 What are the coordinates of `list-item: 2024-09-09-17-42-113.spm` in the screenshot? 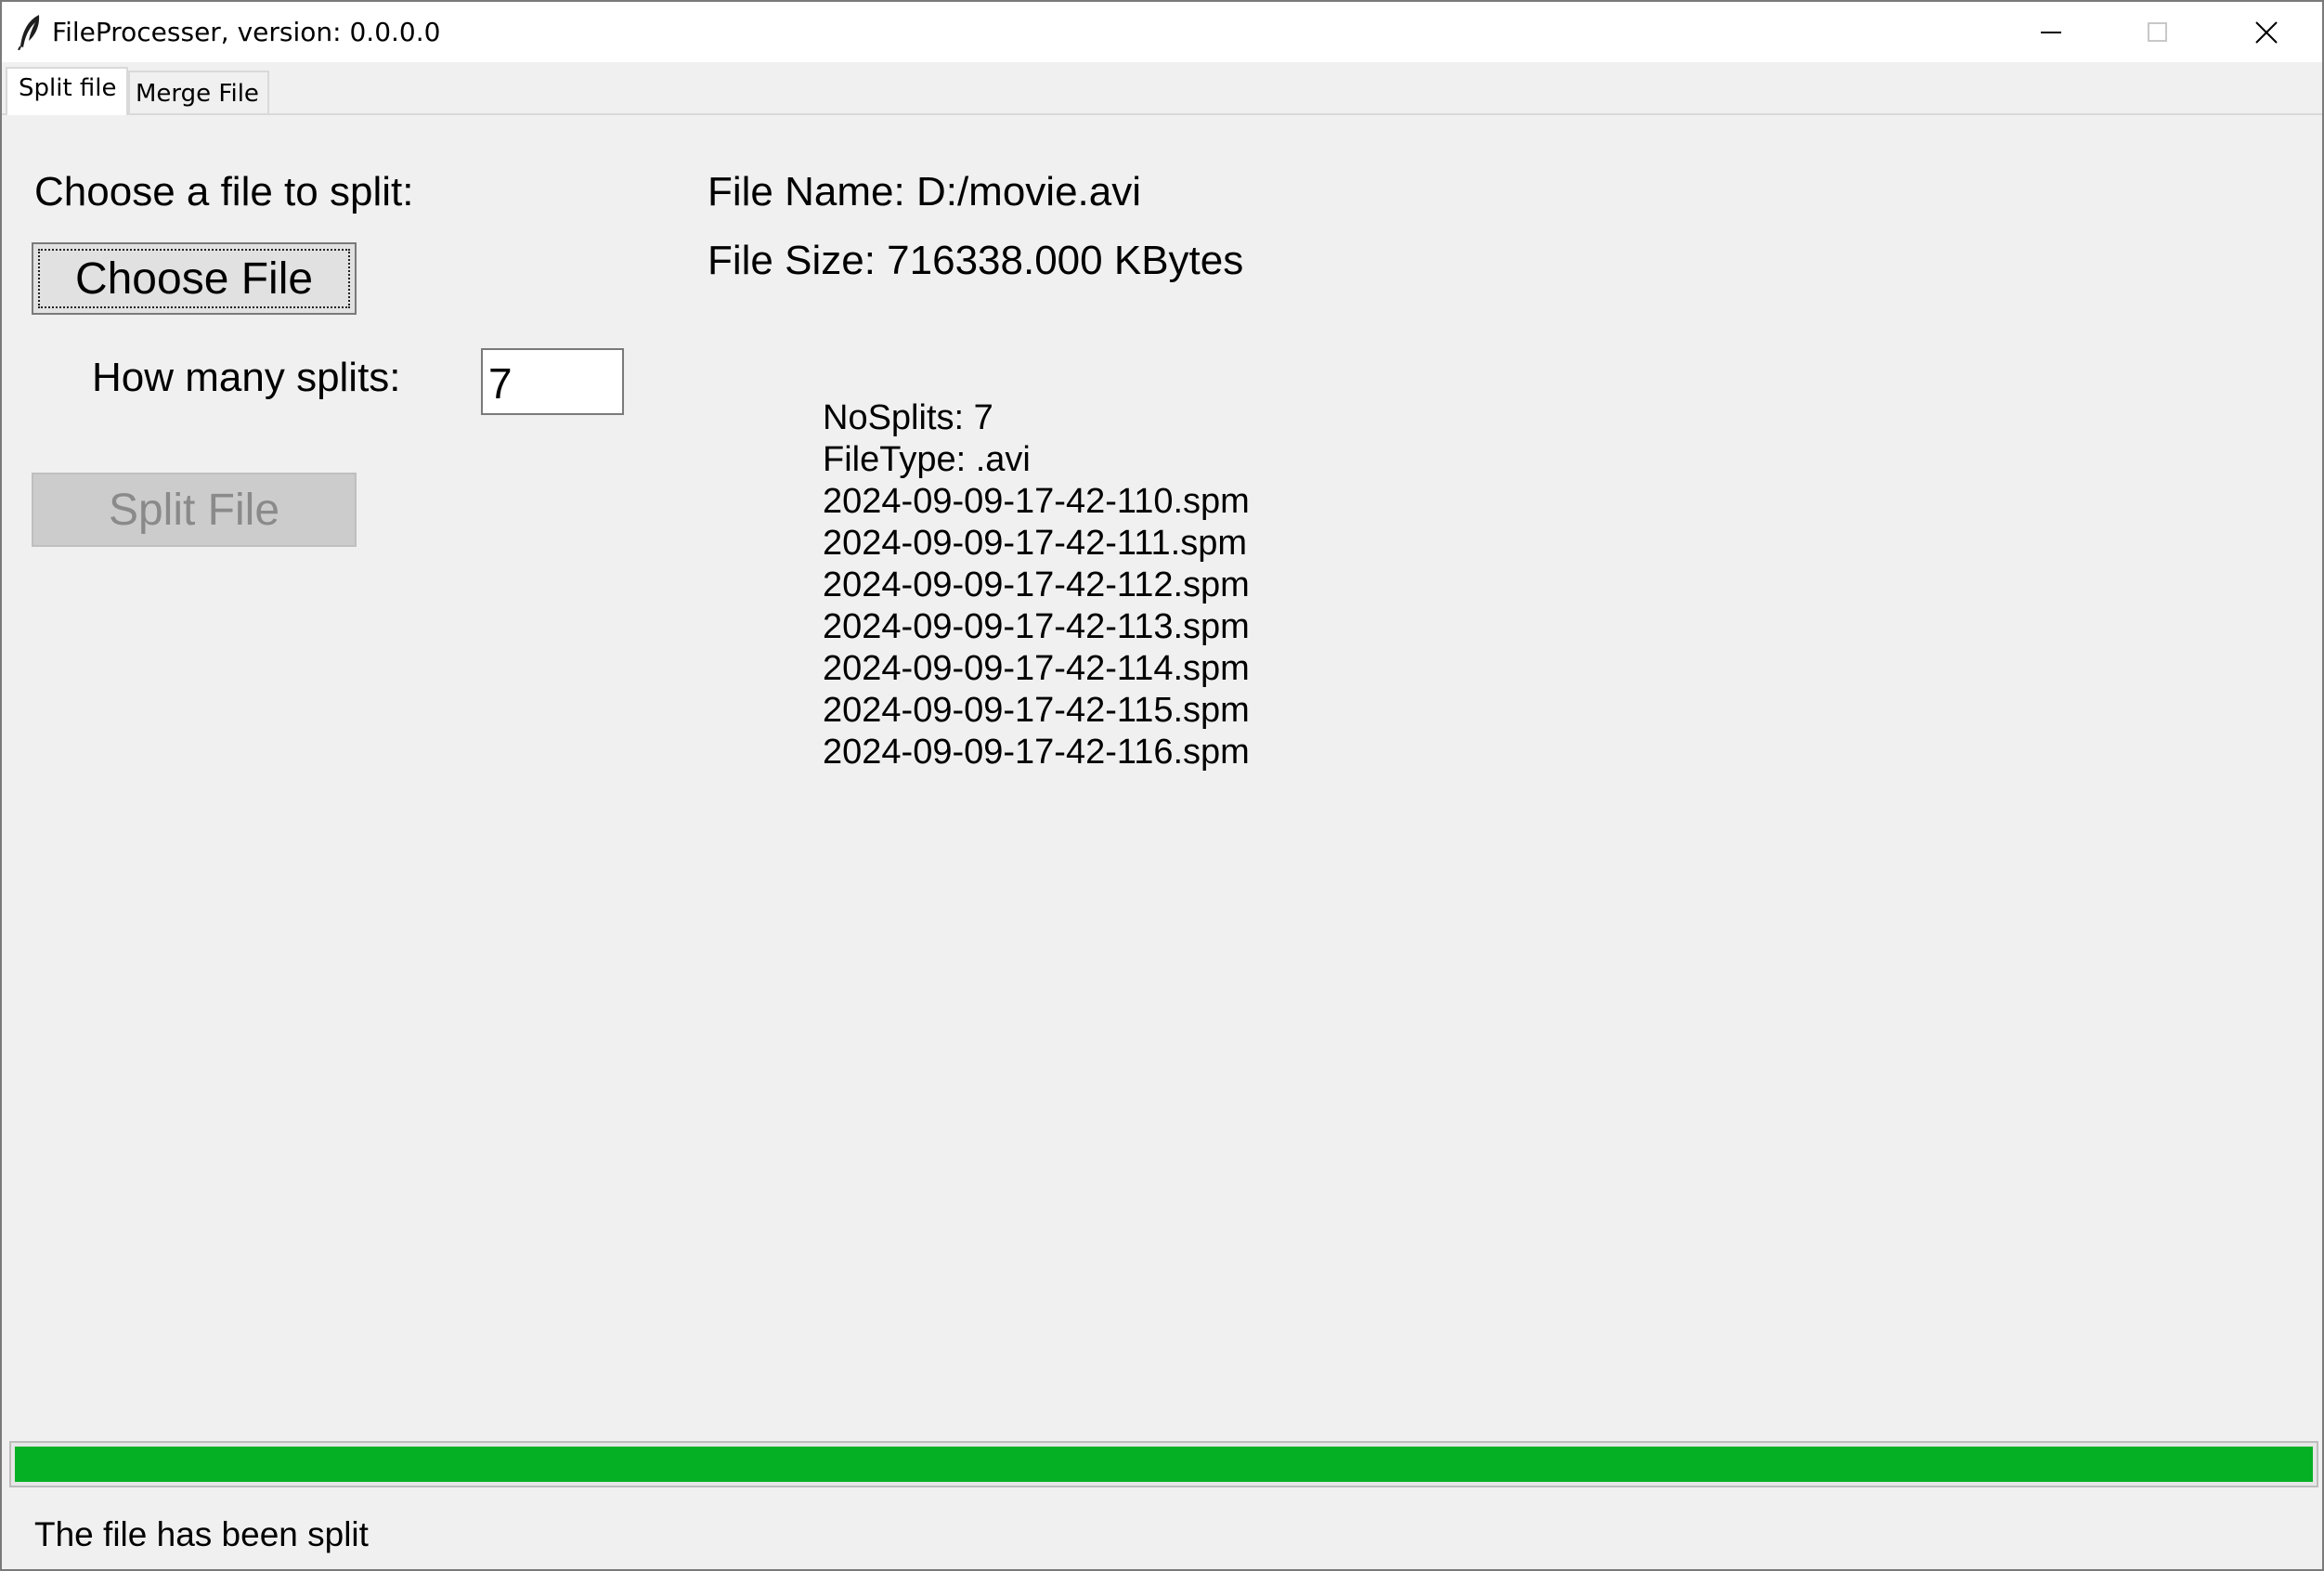 It's located at (1036, 626).